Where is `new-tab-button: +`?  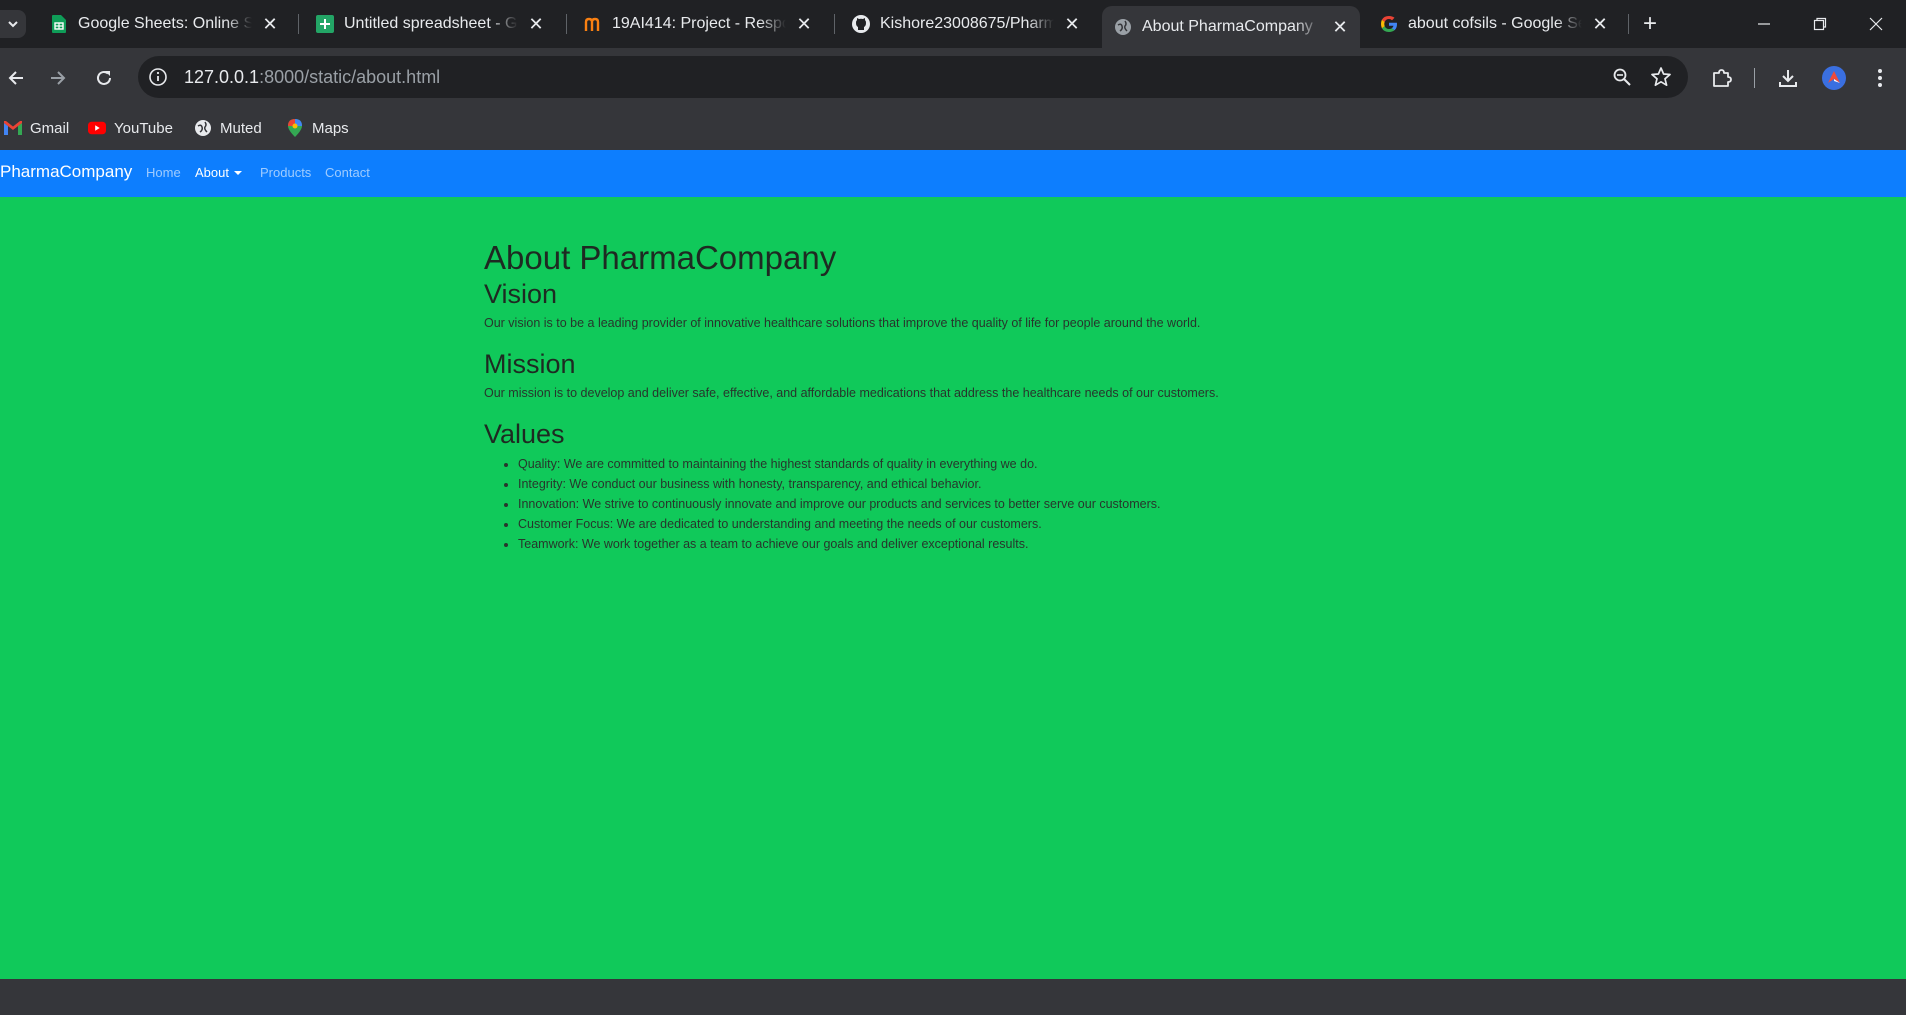
new-tab-button: + is located at coordinates (1650, 24).